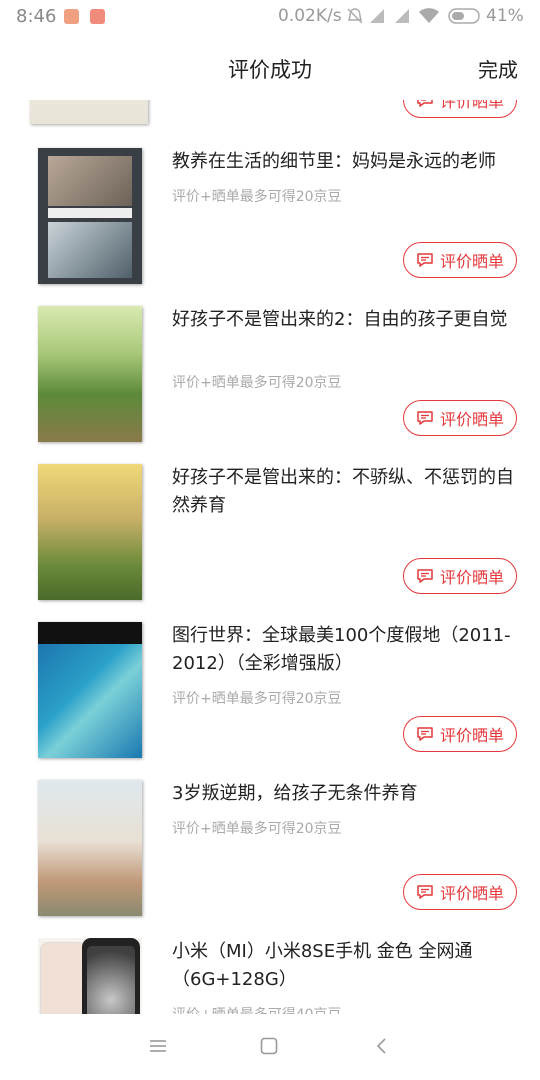 The width and height of the screenshot is (540, 1080). What do you see at coordinates (347, 794) in the screenshot?
I see `product-title: 3岁叛逆期，给孩子无条件养育` at bounding box center [347, 794].